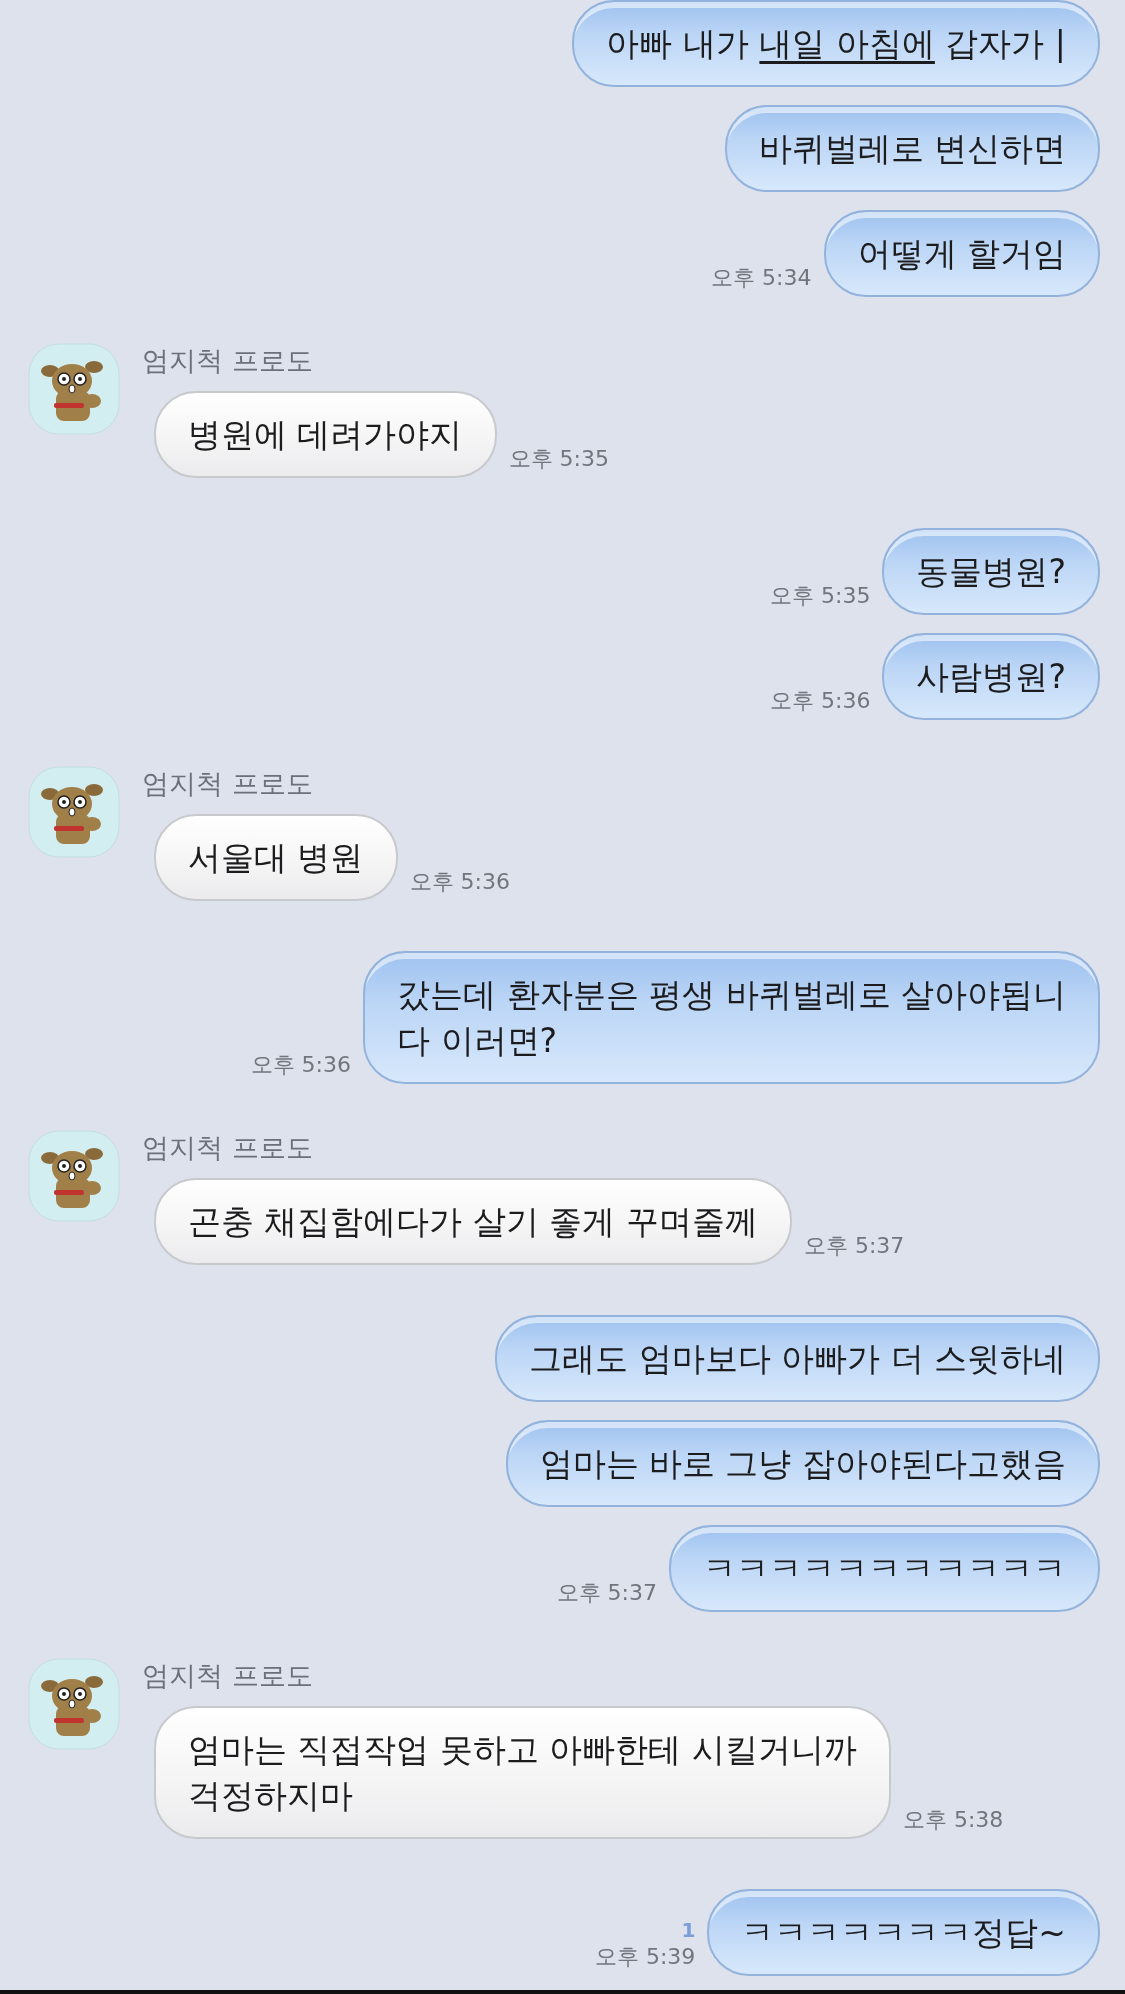 The image size is (1125, 1994). What do you see at coordinates (802, 1463) in the screenshot?
I see `message-bubble: 엄마는 바로 그냥 잡아야된다고했음` at bounding box center [802, 1463].